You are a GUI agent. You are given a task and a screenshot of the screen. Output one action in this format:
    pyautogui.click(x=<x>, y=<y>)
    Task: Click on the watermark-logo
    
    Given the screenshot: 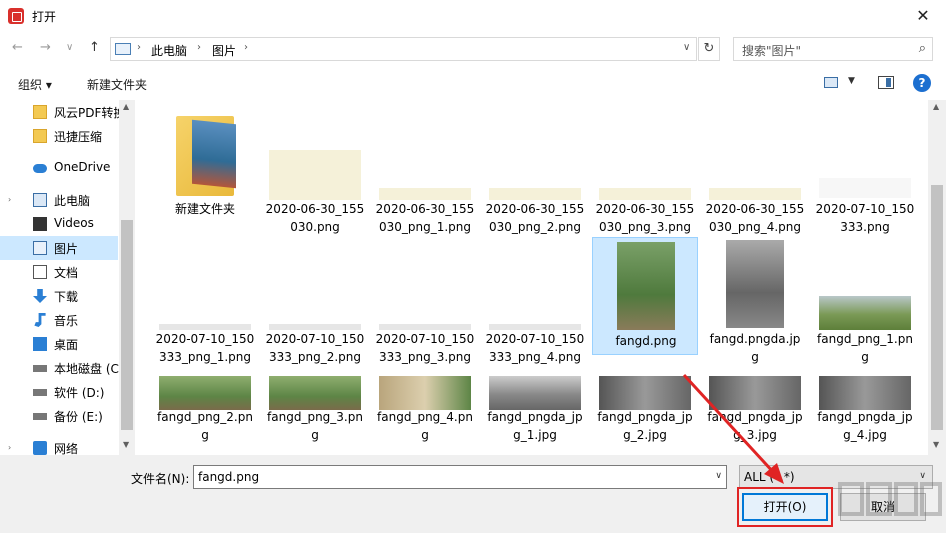 What is the action you would take?
    pyautogui.click(x=890, y=499)
    